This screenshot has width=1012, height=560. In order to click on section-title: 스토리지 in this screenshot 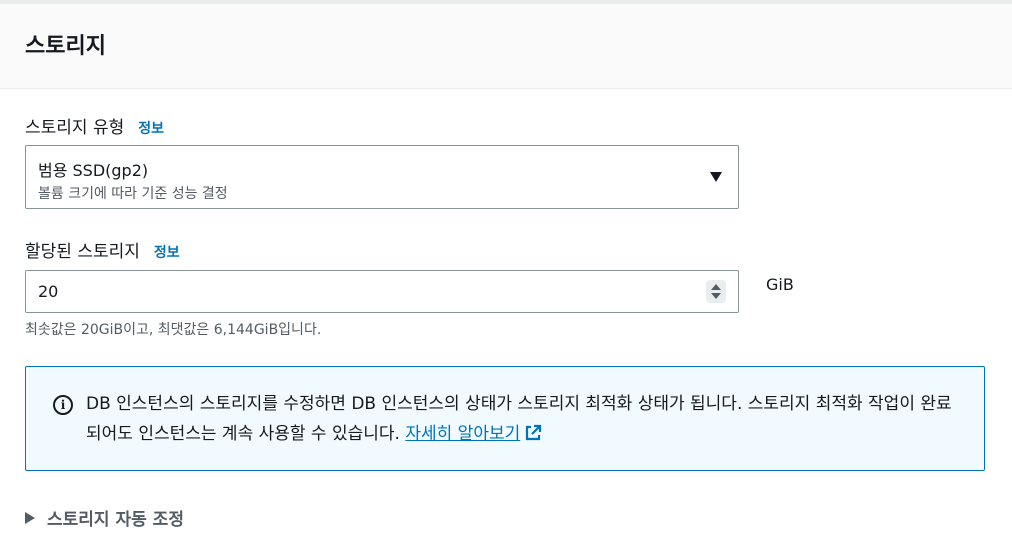, I will do `click(65, 46)`.